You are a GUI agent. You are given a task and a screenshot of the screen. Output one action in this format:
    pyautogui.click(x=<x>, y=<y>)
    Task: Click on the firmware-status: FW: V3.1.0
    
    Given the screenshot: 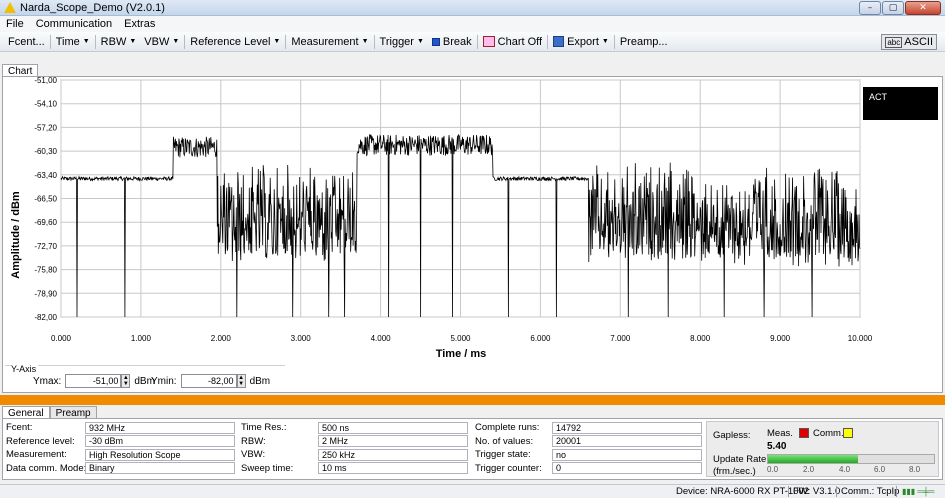 What is the action you would take?
    pyautogui.click(x=817, y=491)
    